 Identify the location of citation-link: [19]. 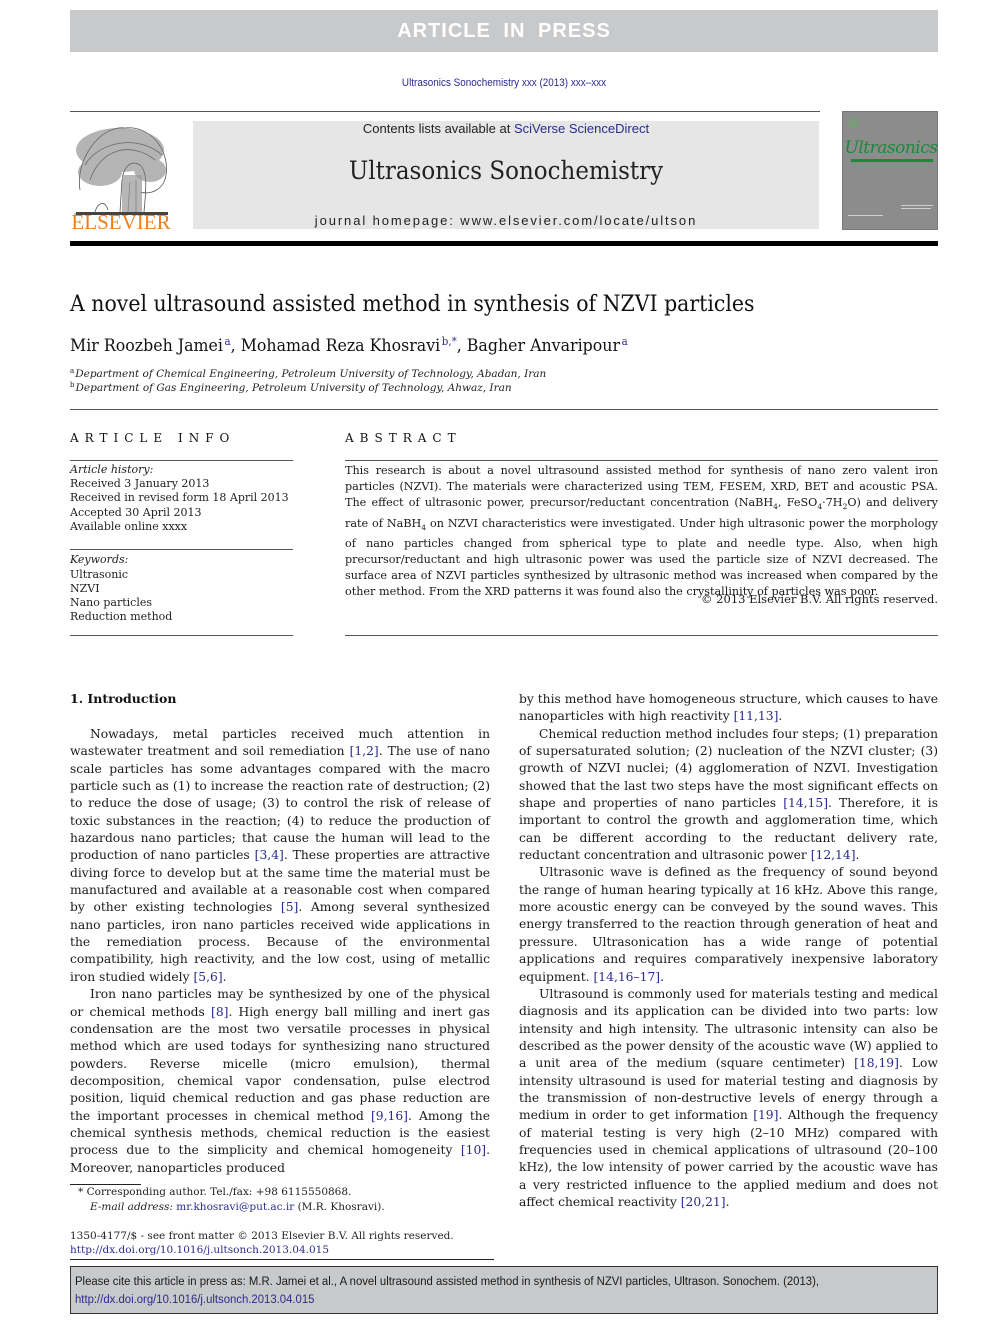
(765, 1115).